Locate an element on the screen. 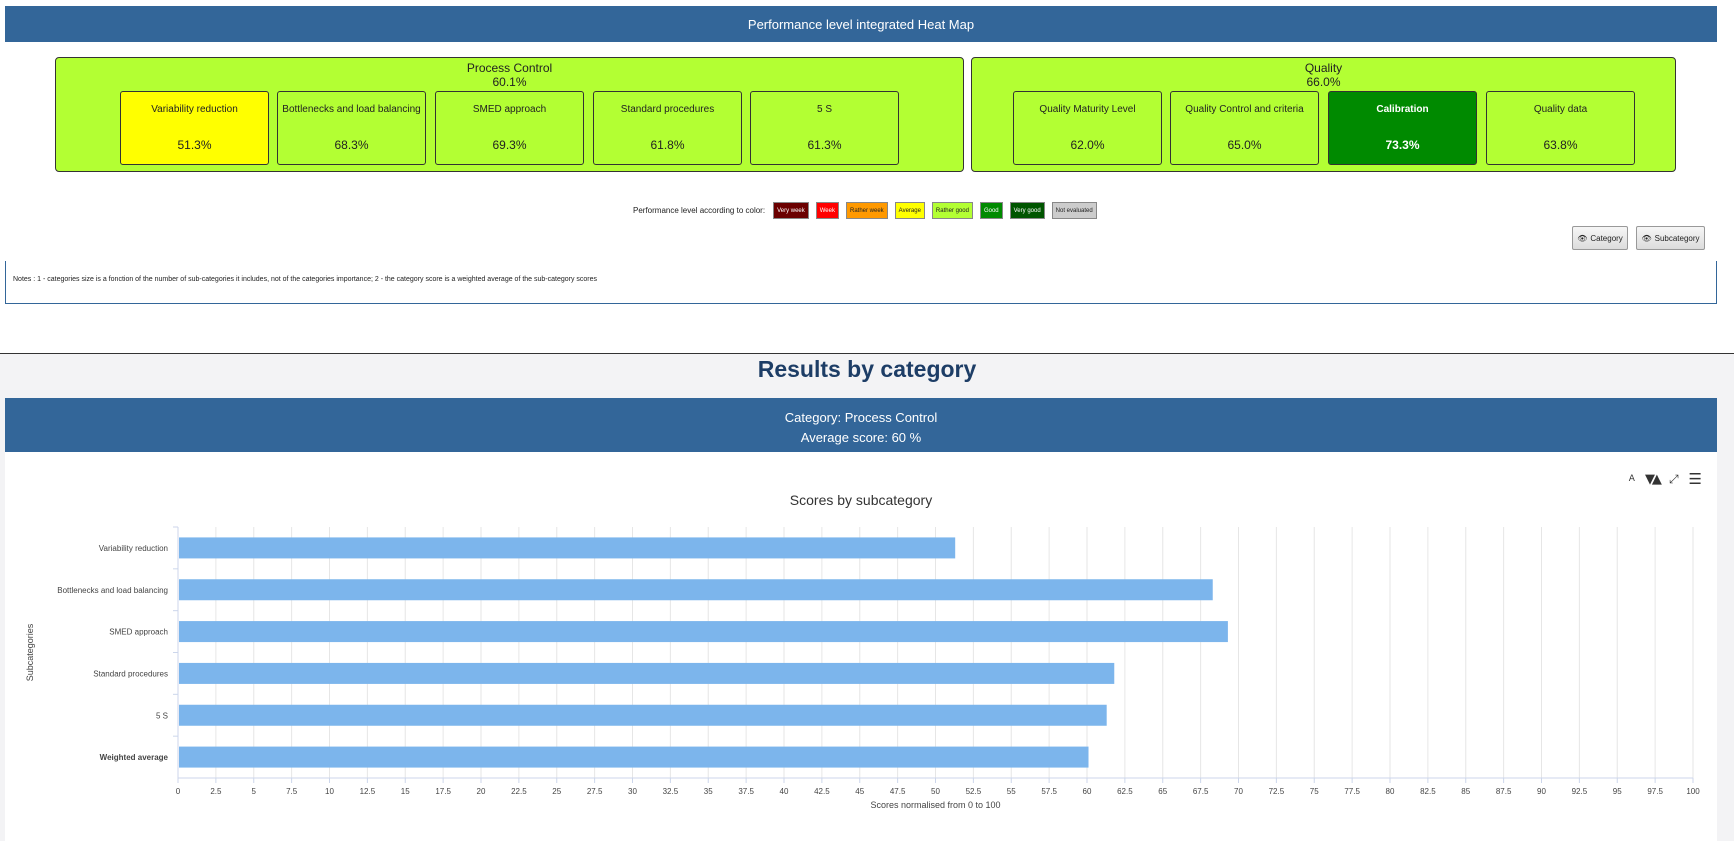 This screenshot has height=841, width=1734. x-axis-label: Scores normalised from 0 to 100 is located at coordinates (935, 805).